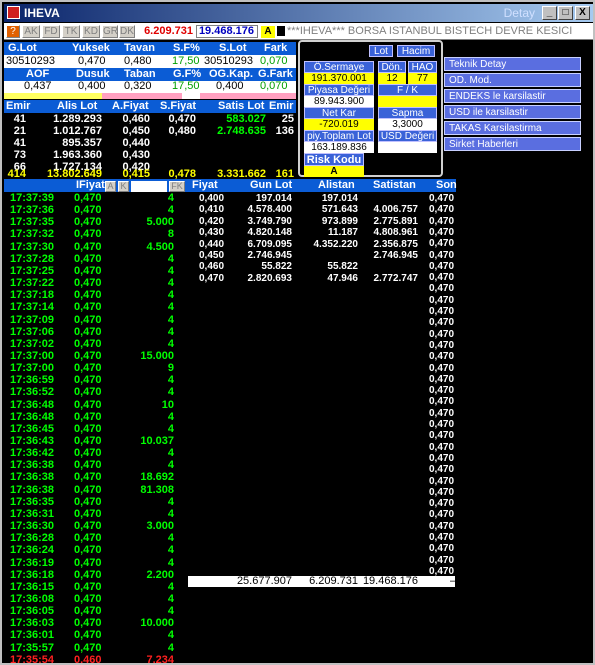 The width and height of the screenshot is (595, 665). I want to click on o-sermaye-value: 191.370.001, so click(339, 78).